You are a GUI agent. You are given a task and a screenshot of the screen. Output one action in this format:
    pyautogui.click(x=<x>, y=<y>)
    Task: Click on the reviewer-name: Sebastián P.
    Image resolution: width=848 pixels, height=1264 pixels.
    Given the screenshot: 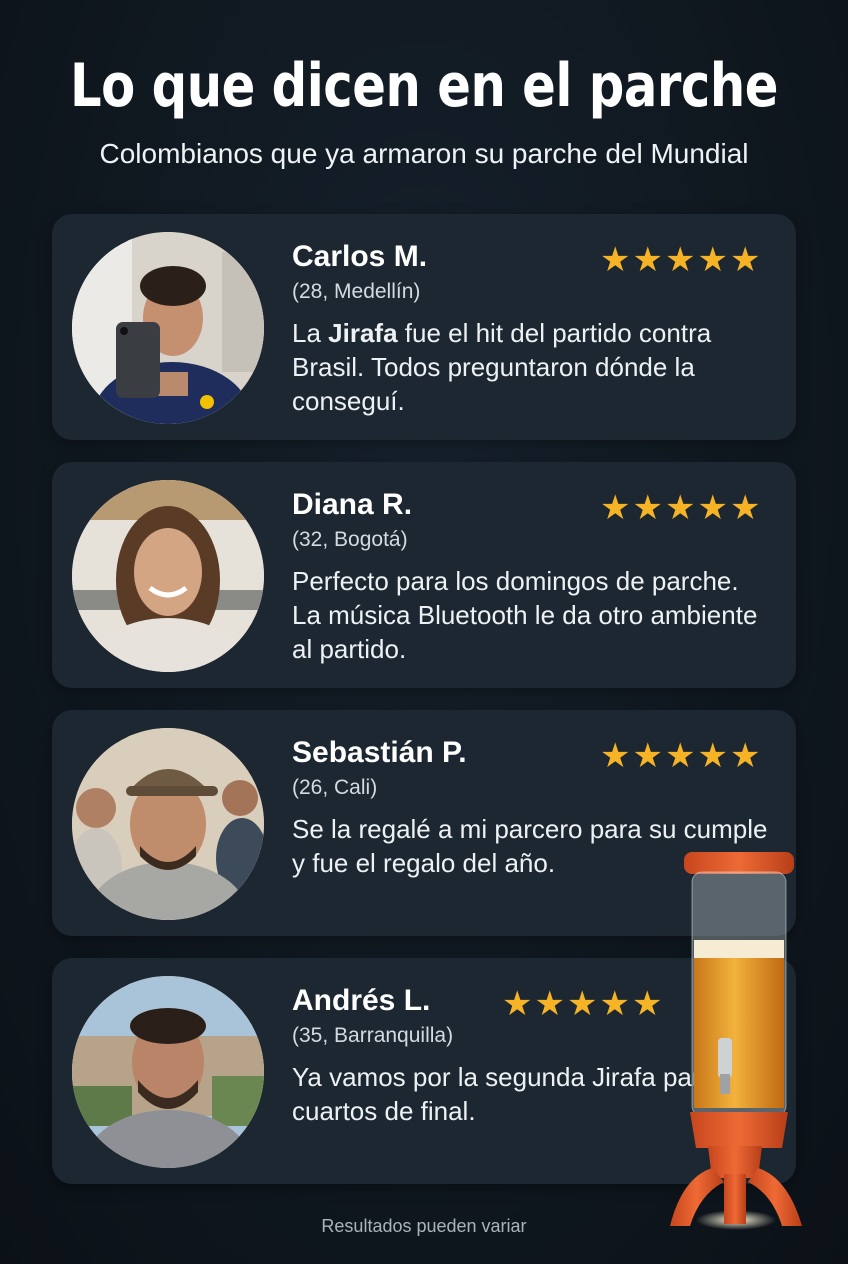 What is the action you would take?
    pyautogui.click(x=379, y=752)
    